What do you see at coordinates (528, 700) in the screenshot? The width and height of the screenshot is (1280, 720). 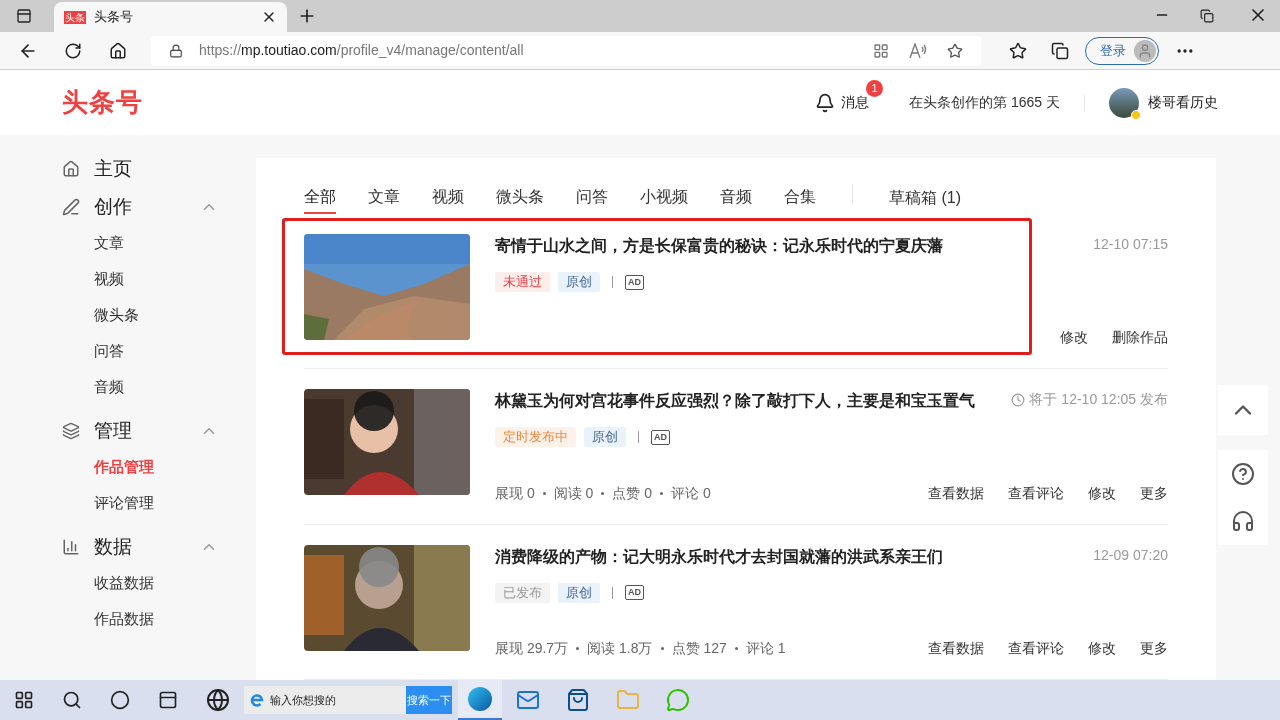 I see `mail-icon` at bounding box center [528, 700].